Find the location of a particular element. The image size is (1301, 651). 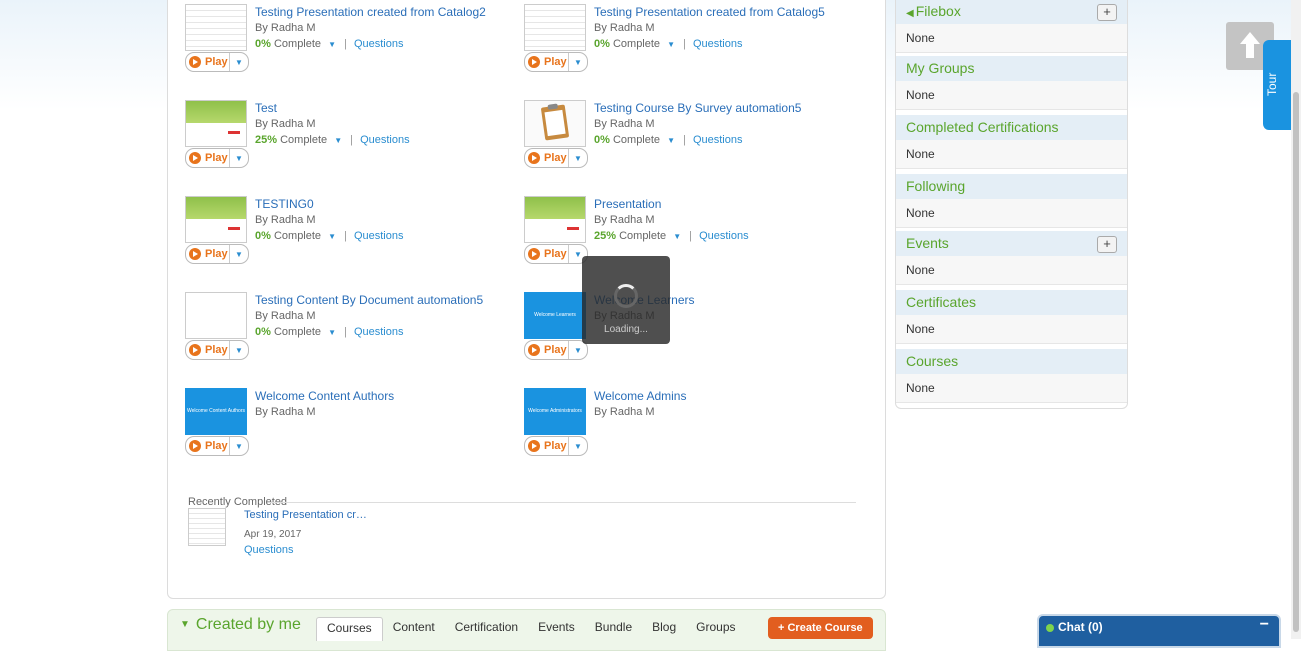

course-title: Testing Content By Document automation5 is located at coordinates (385, 300).